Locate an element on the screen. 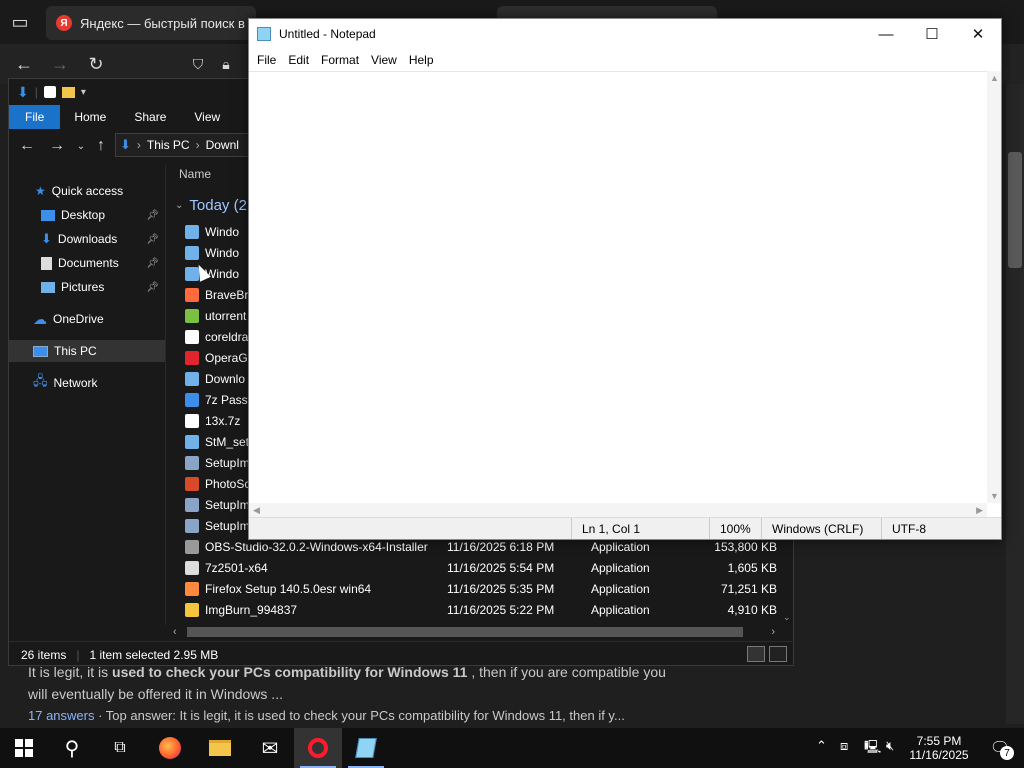 This screenshot has height=768, width=1024. browser-scroll-thumb is located at coordinates (1015, 210).